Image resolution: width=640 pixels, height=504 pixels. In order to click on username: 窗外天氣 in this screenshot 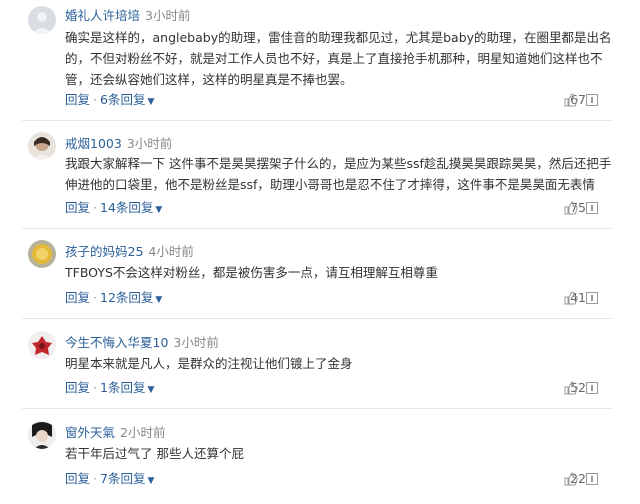, I will do `click(90, 432)`.